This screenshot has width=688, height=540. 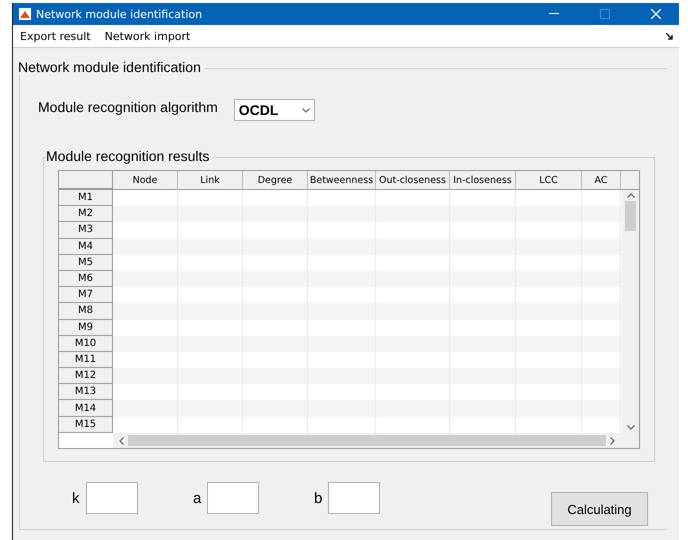 What do you see at coordinates (86, 198) in the screenshot?
I see `row-header: M1` at bounding box center [86, 198].